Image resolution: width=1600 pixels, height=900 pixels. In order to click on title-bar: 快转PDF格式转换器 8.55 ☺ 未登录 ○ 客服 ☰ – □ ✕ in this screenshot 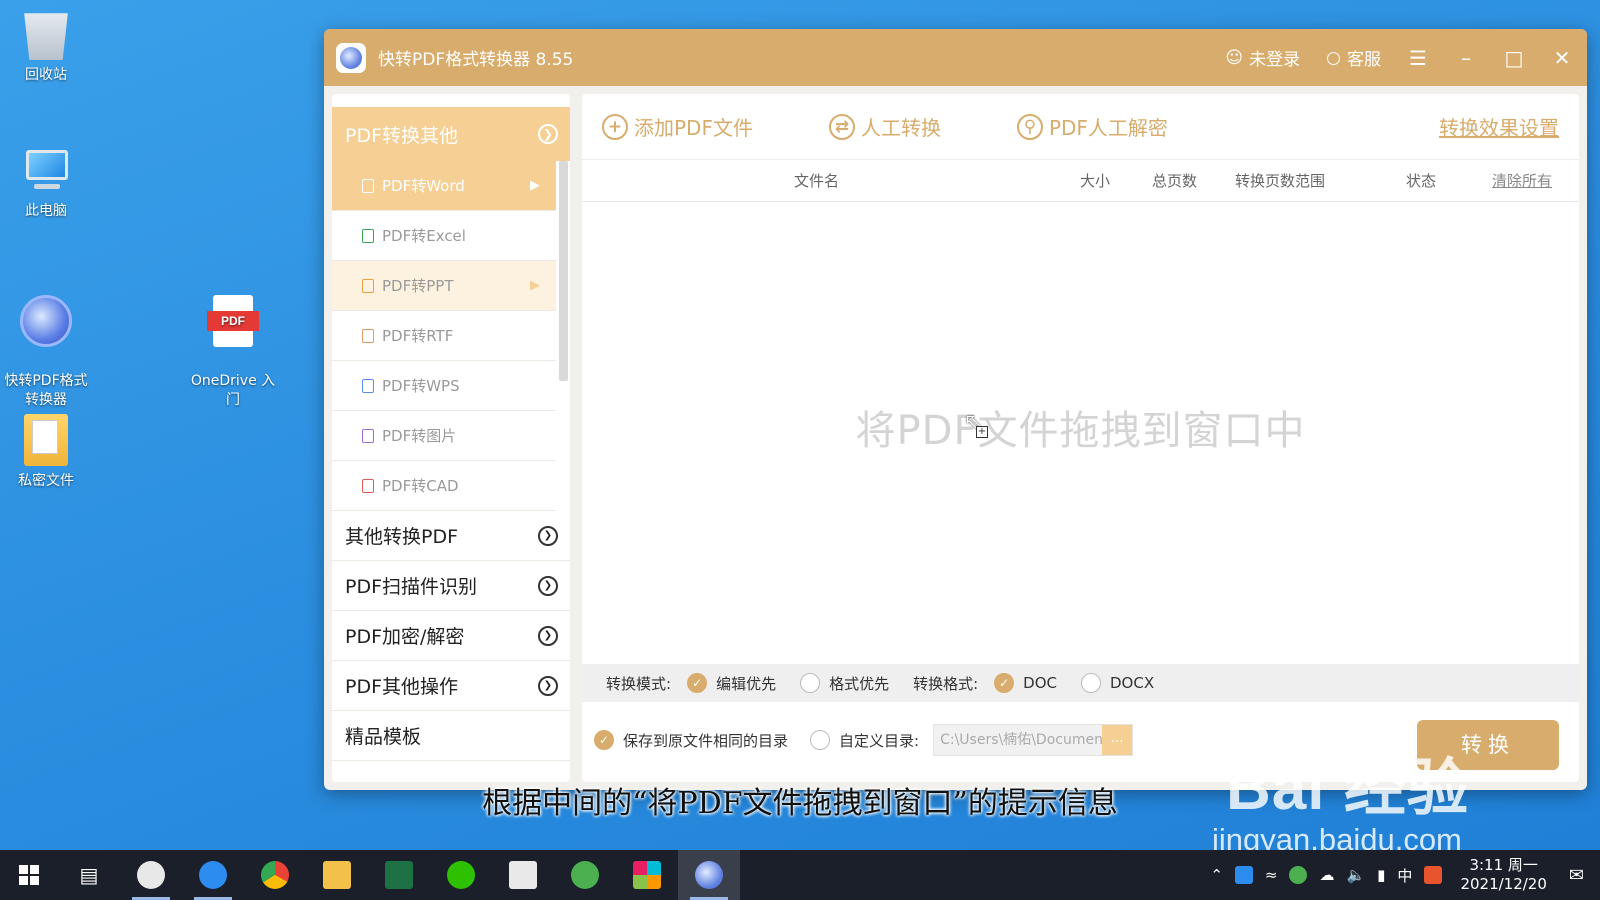, I will do `click(955, 57)`.